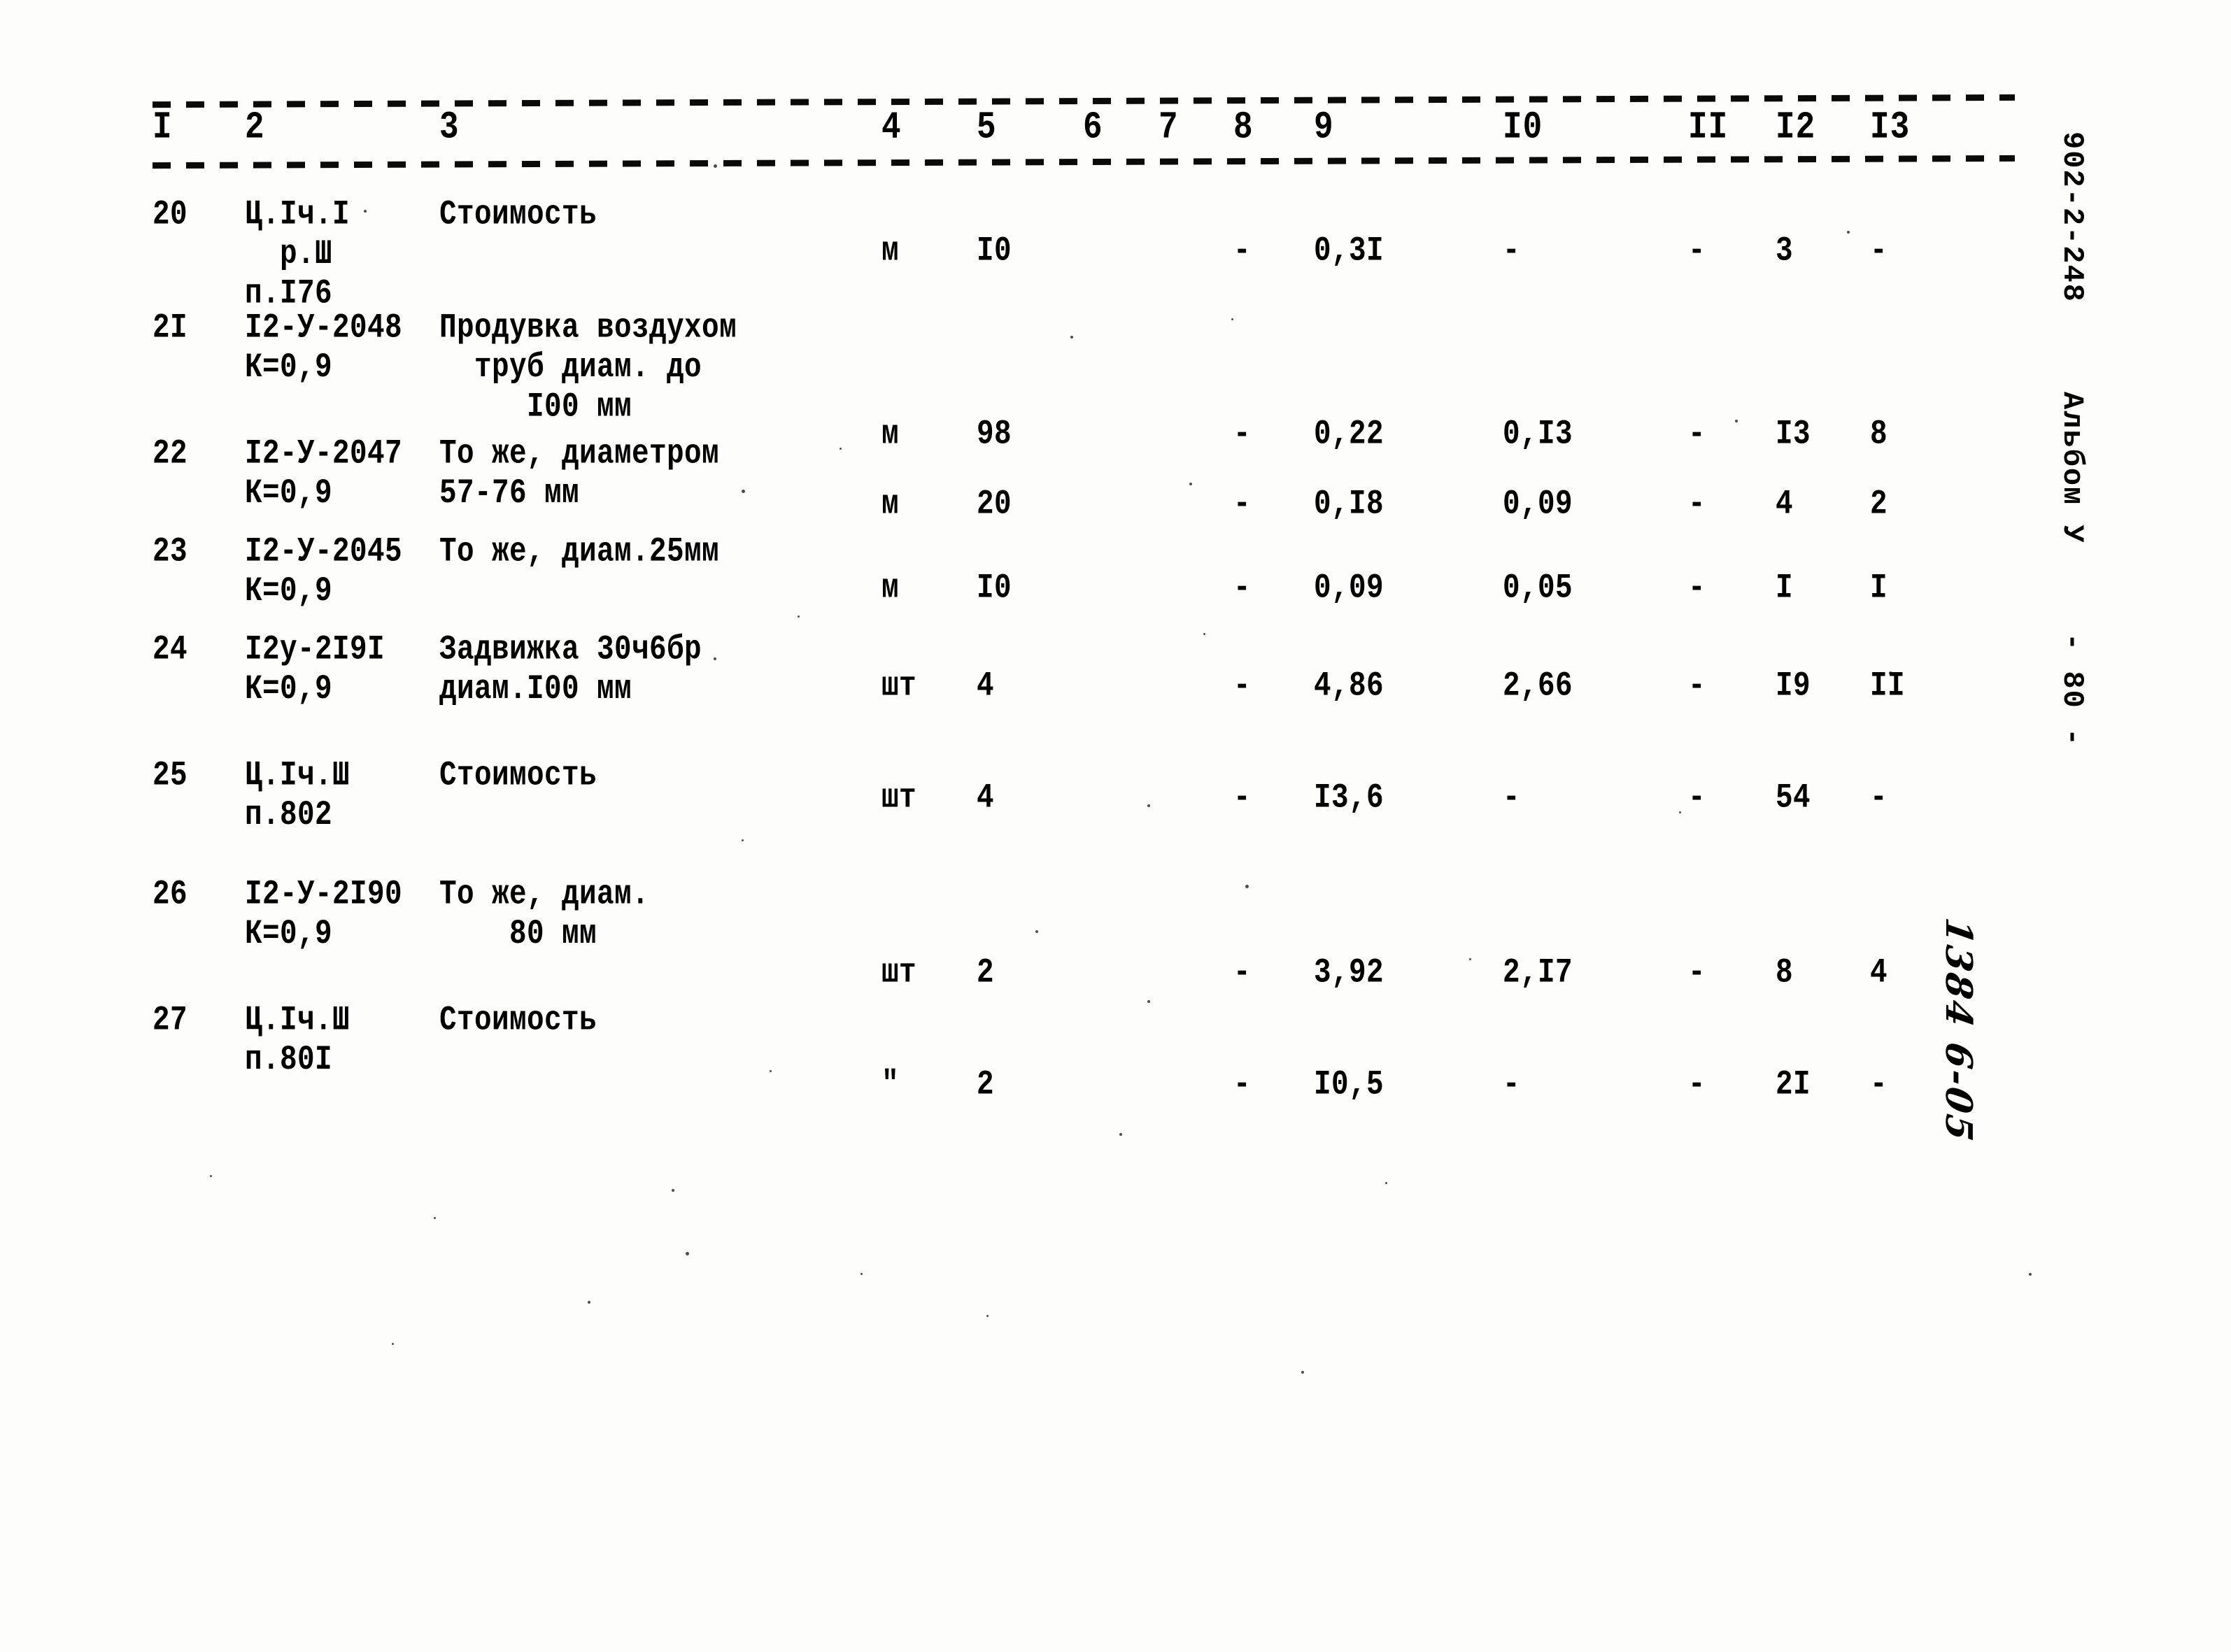 The height and width of the screenshot is (1652, 2231). Describe the element at coordinates (1324, 127) in the screenshot. I see `column-header-9: 9` at that location.